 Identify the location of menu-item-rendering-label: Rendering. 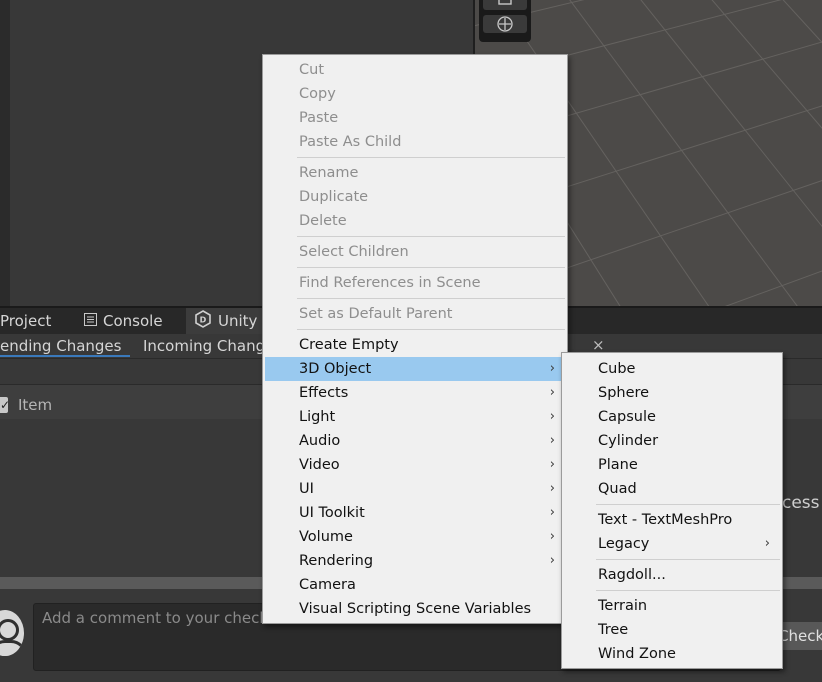
(336, 561).